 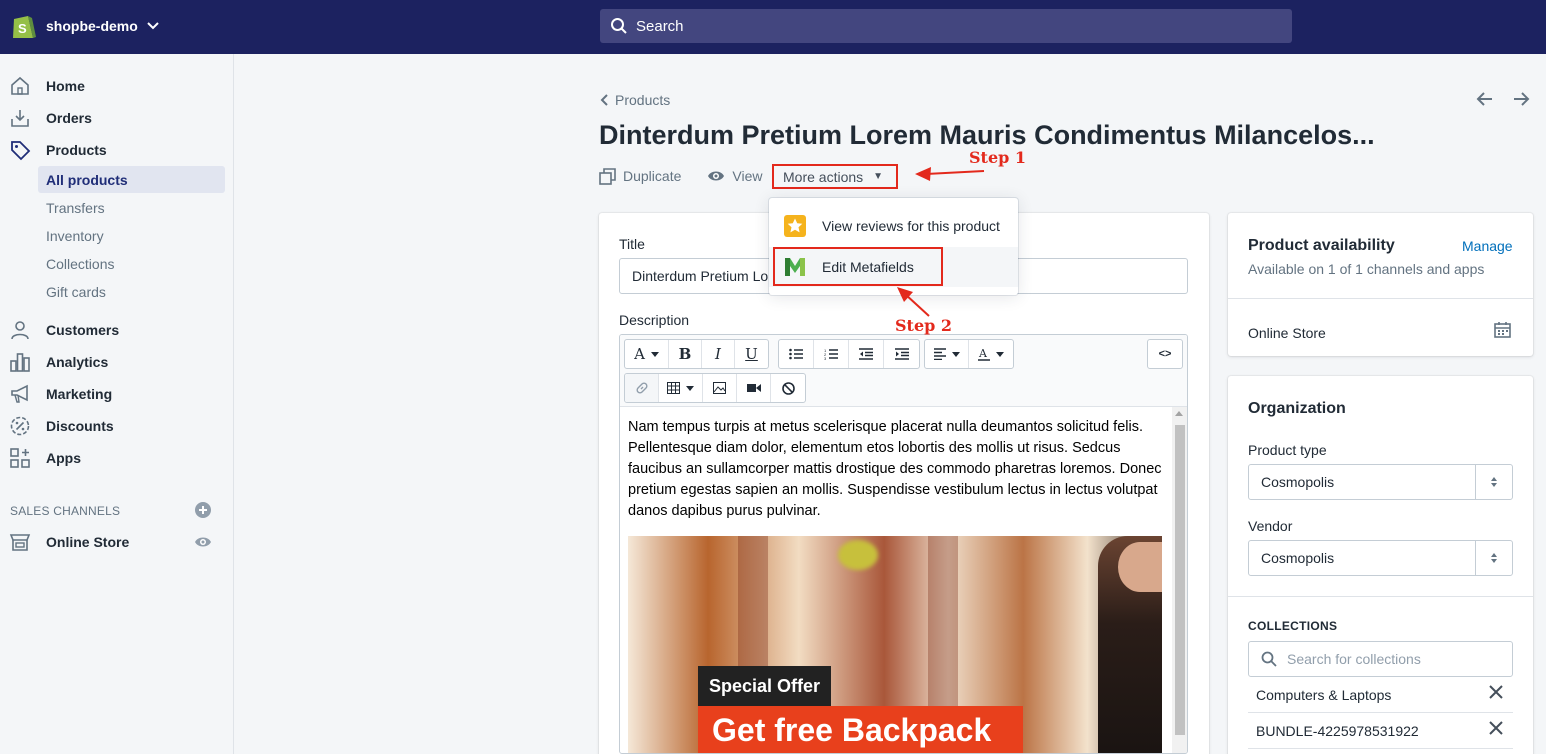 What do you see at coordinates (76, 150) in the screenshot?
I see `sidebar-item-label: Products` at bounding box center [76, 150].